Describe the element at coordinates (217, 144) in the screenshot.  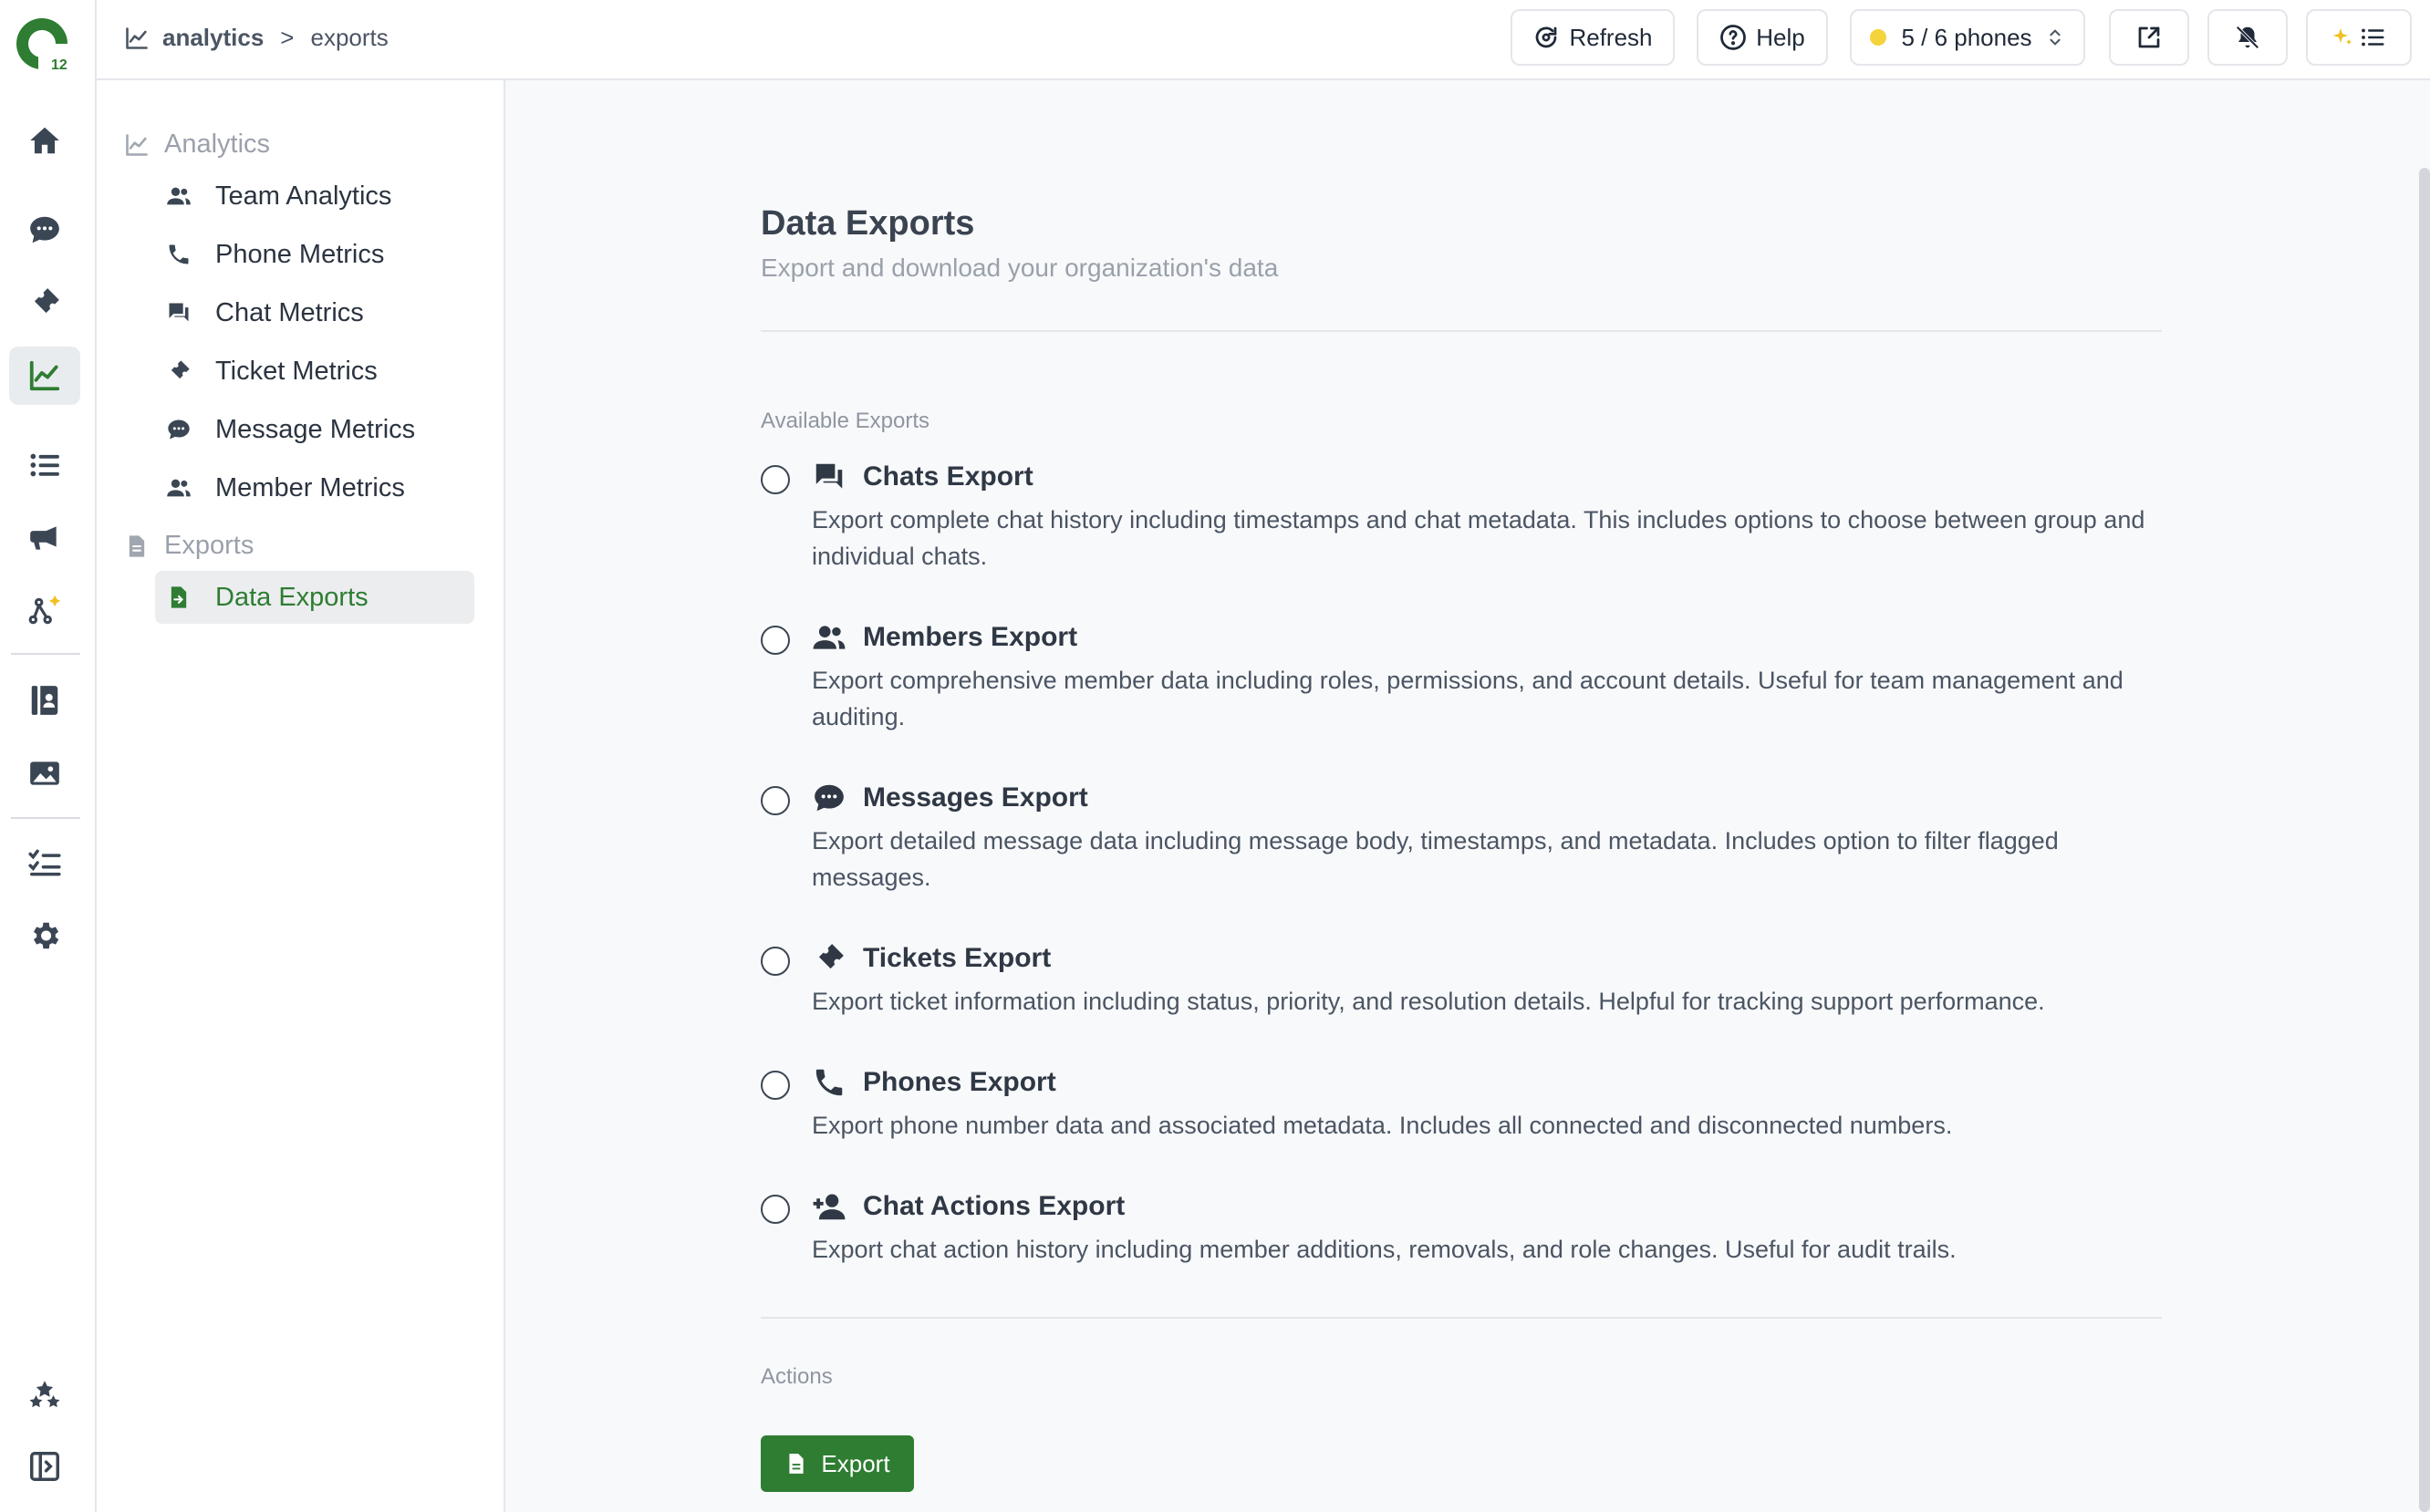
I see `analytics-section-label: Analytics` at that location.